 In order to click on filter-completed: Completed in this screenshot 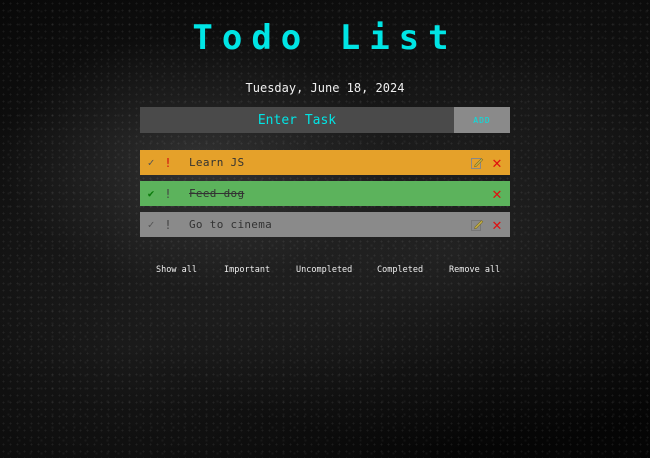, I will do `click(400, 270)`.